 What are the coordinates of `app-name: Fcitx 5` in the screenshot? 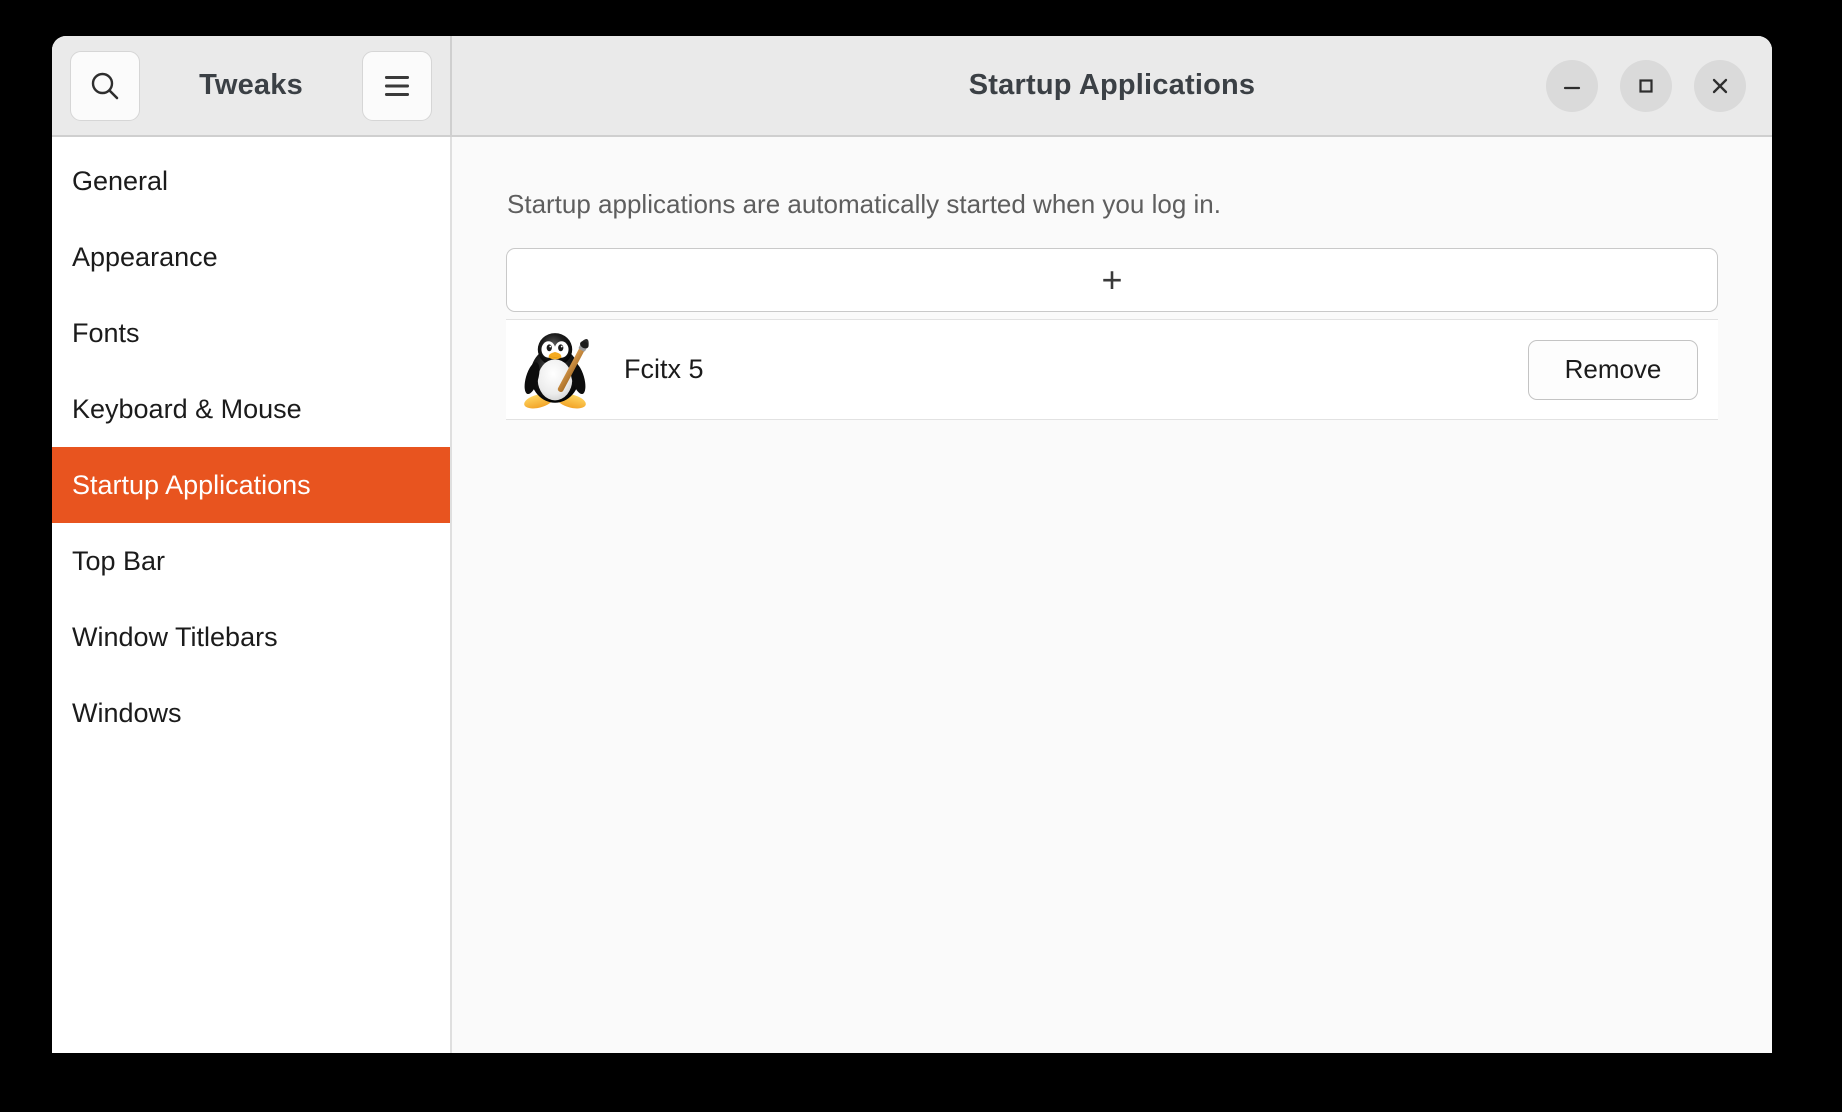 It's located at (664, 369).